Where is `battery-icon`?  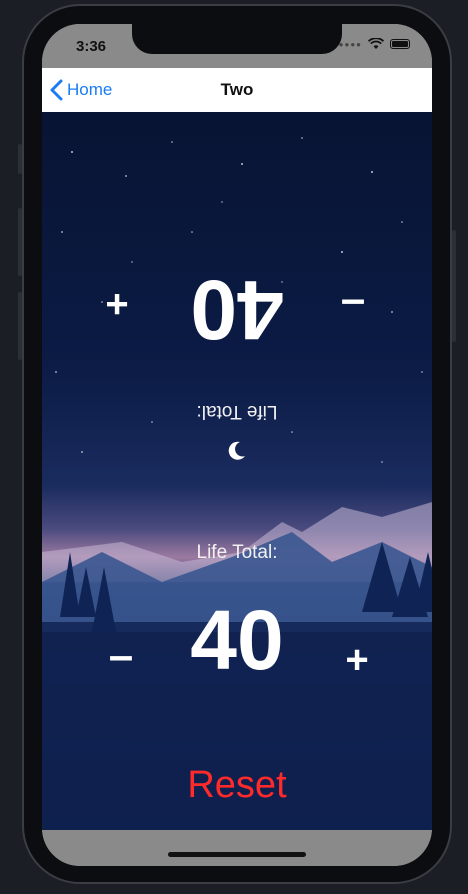
battery-icon is located at coordinates (400, 44).